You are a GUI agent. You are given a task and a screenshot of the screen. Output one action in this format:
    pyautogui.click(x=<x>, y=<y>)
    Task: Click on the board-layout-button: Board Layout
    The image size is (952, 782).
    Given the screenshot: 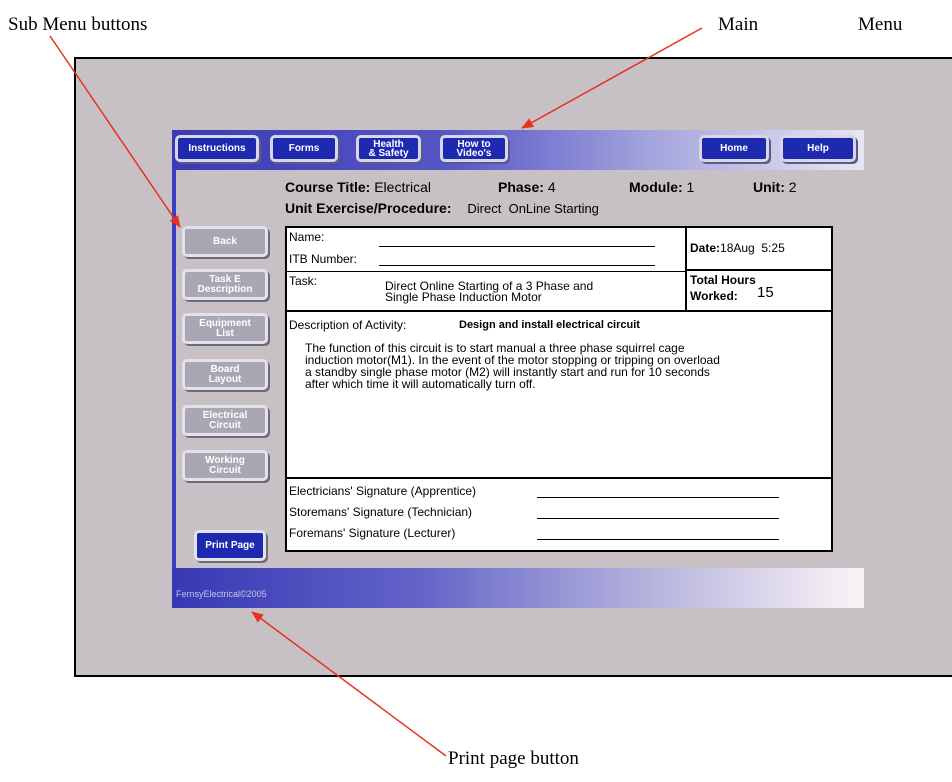 What is the action you would take?
    pyautogui.click(x=225, y=374)
    